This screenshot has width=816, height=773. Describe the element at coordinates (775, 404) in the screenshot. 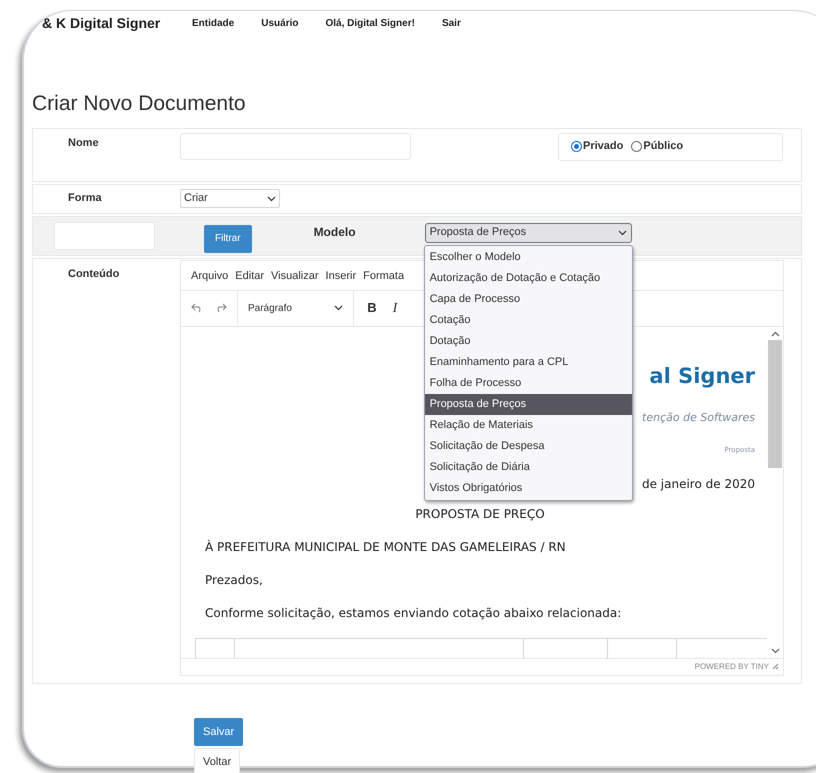

I see `scrollbar-thumb` at that location.